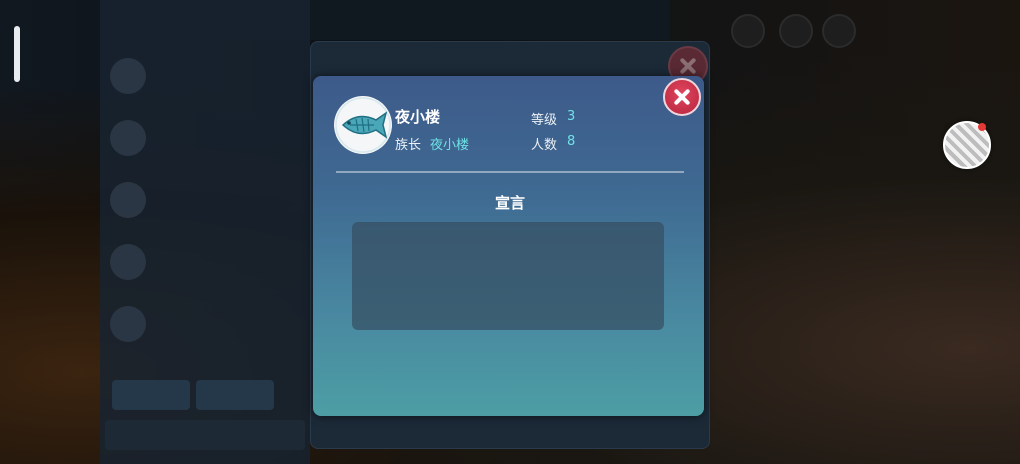  Describe the element at coordinates (363, 125) in the screenshot. I see `fish-emblem-icon` at that location.